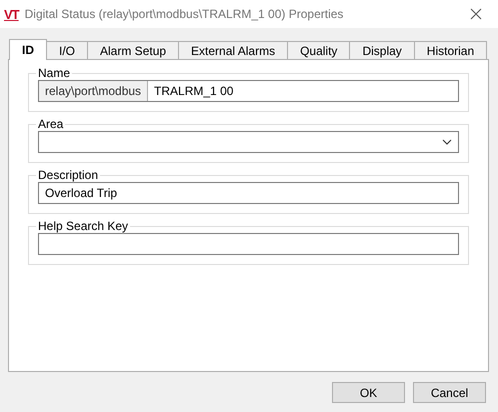 The width and height of the screenshot is (498, 412). Describe the element at coordinates (318, 50) in the screenshot. I see `tab: Quality` at that location.